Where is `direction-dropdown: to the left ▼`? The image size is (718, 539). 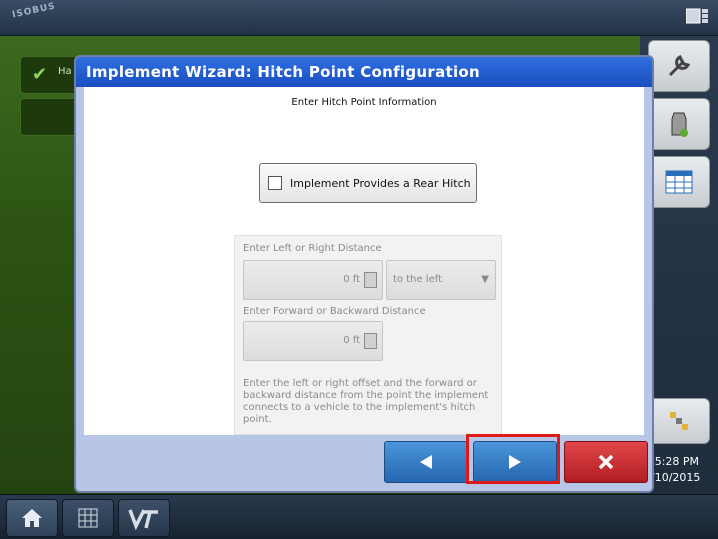
direction-dropdown: to the left ▼ is located at coordinates (441, 280).